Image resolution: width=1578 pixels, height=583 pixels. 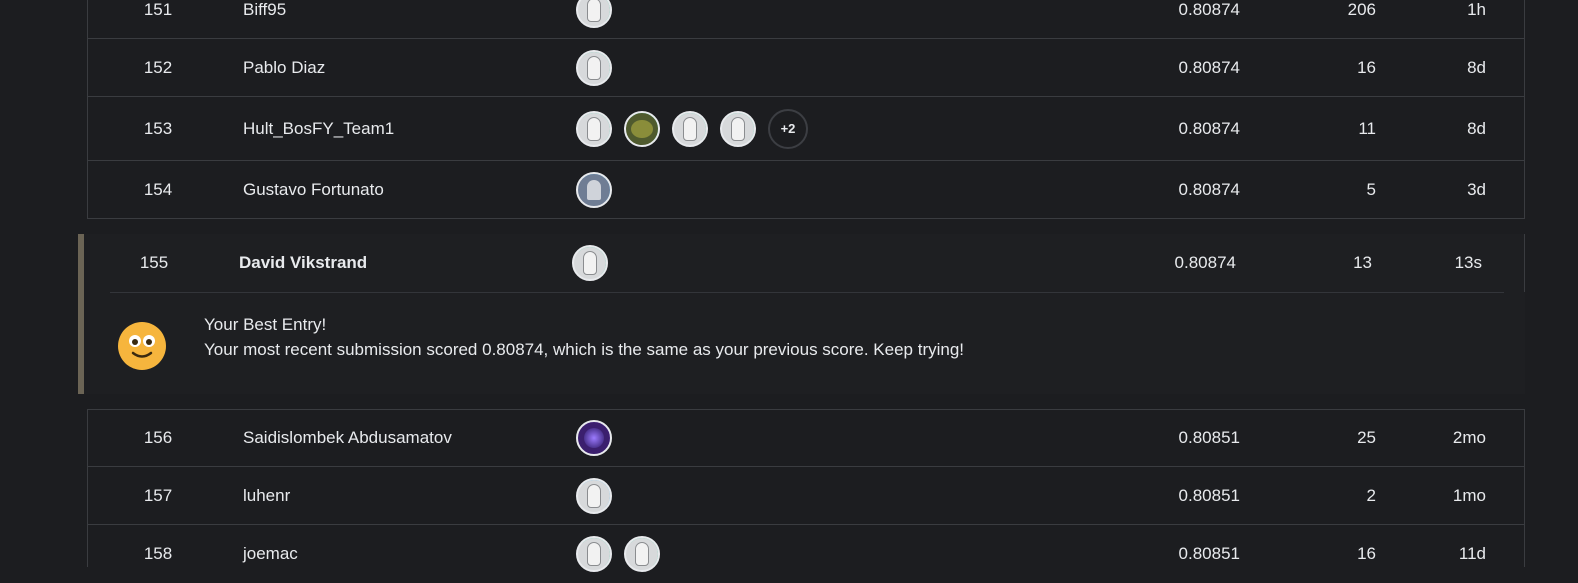 I want to click on message-title: Your Best Entry!, so click(x=265, y=324).